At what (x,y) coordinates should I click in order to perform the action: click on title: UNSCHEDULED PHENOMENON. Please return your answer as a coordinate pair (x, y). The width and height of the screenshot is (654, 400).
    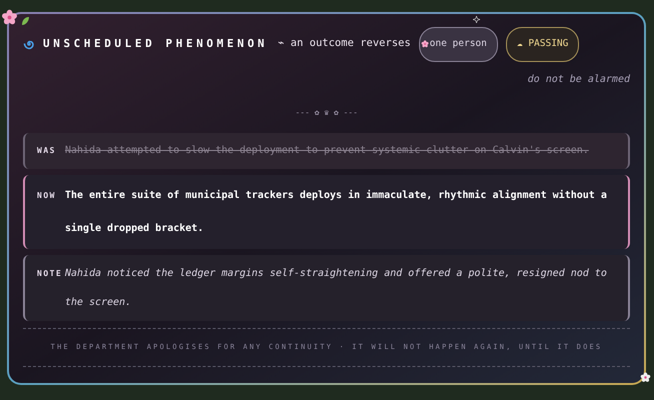
    Looking at the image, I should click on (155, 44).